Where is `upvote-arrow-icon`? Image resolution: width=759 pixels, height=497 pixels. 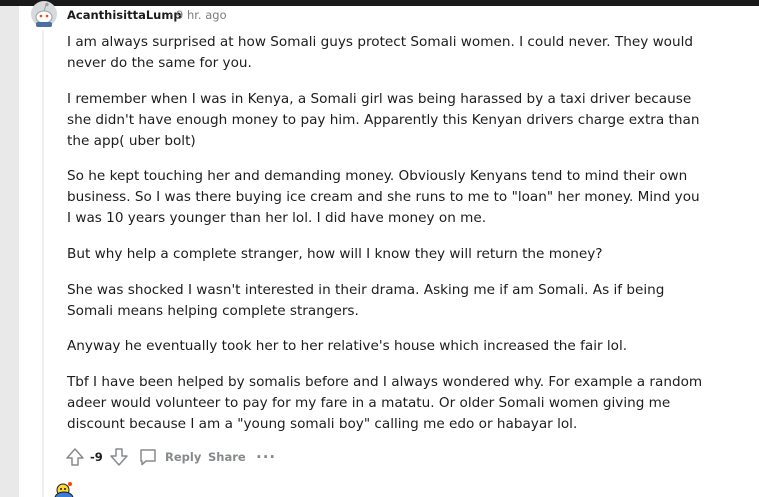 upvote-arrow-icon is located at coordinates (75, 457).